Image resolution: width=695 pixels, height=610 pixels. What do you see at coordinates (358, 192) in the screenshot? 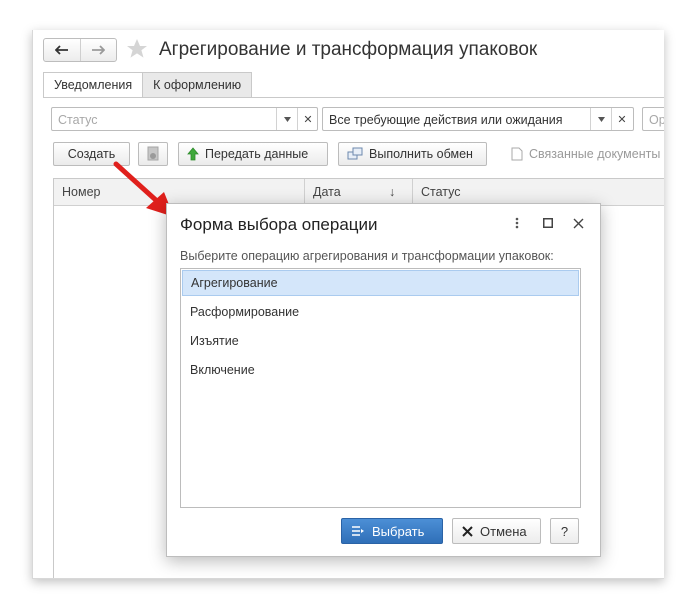
I see `column-date: Дата ↓` at bounding box center [358, 192].